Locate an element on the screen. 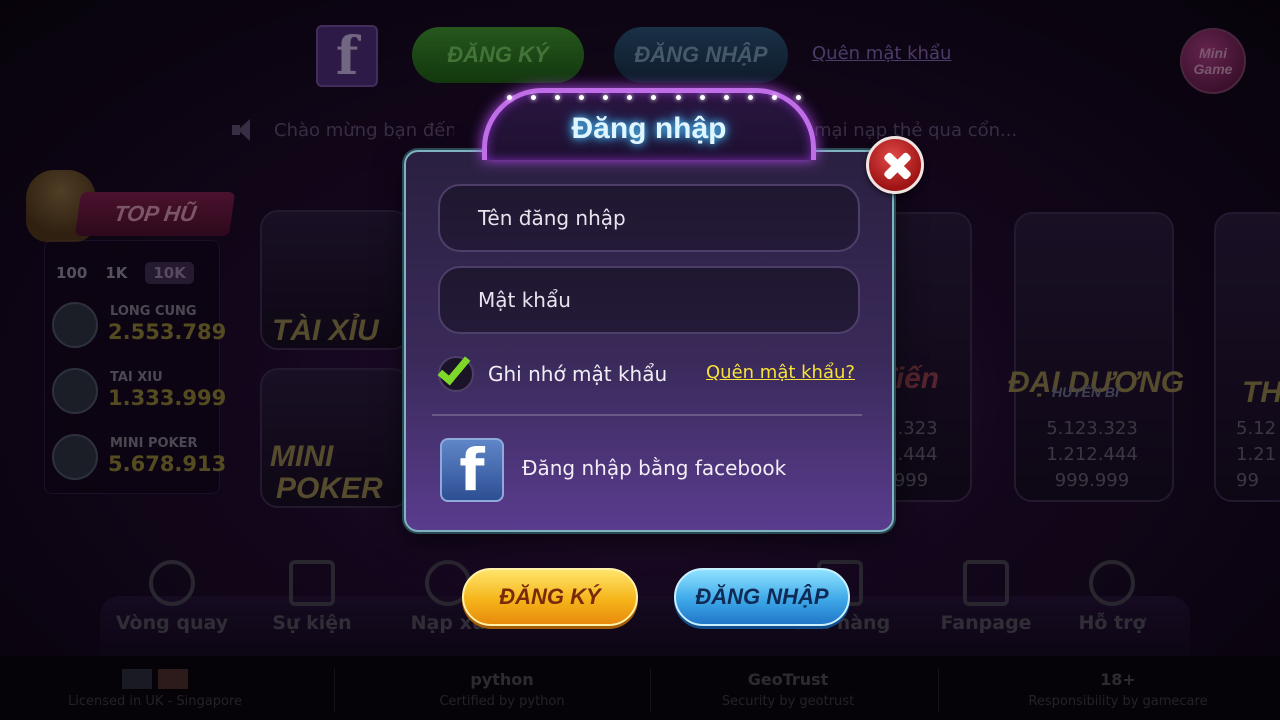 The width and height of the screenshot is (1280, 720). login-button: ĐĂNG NHẬP is located at coordinates (762, 597).